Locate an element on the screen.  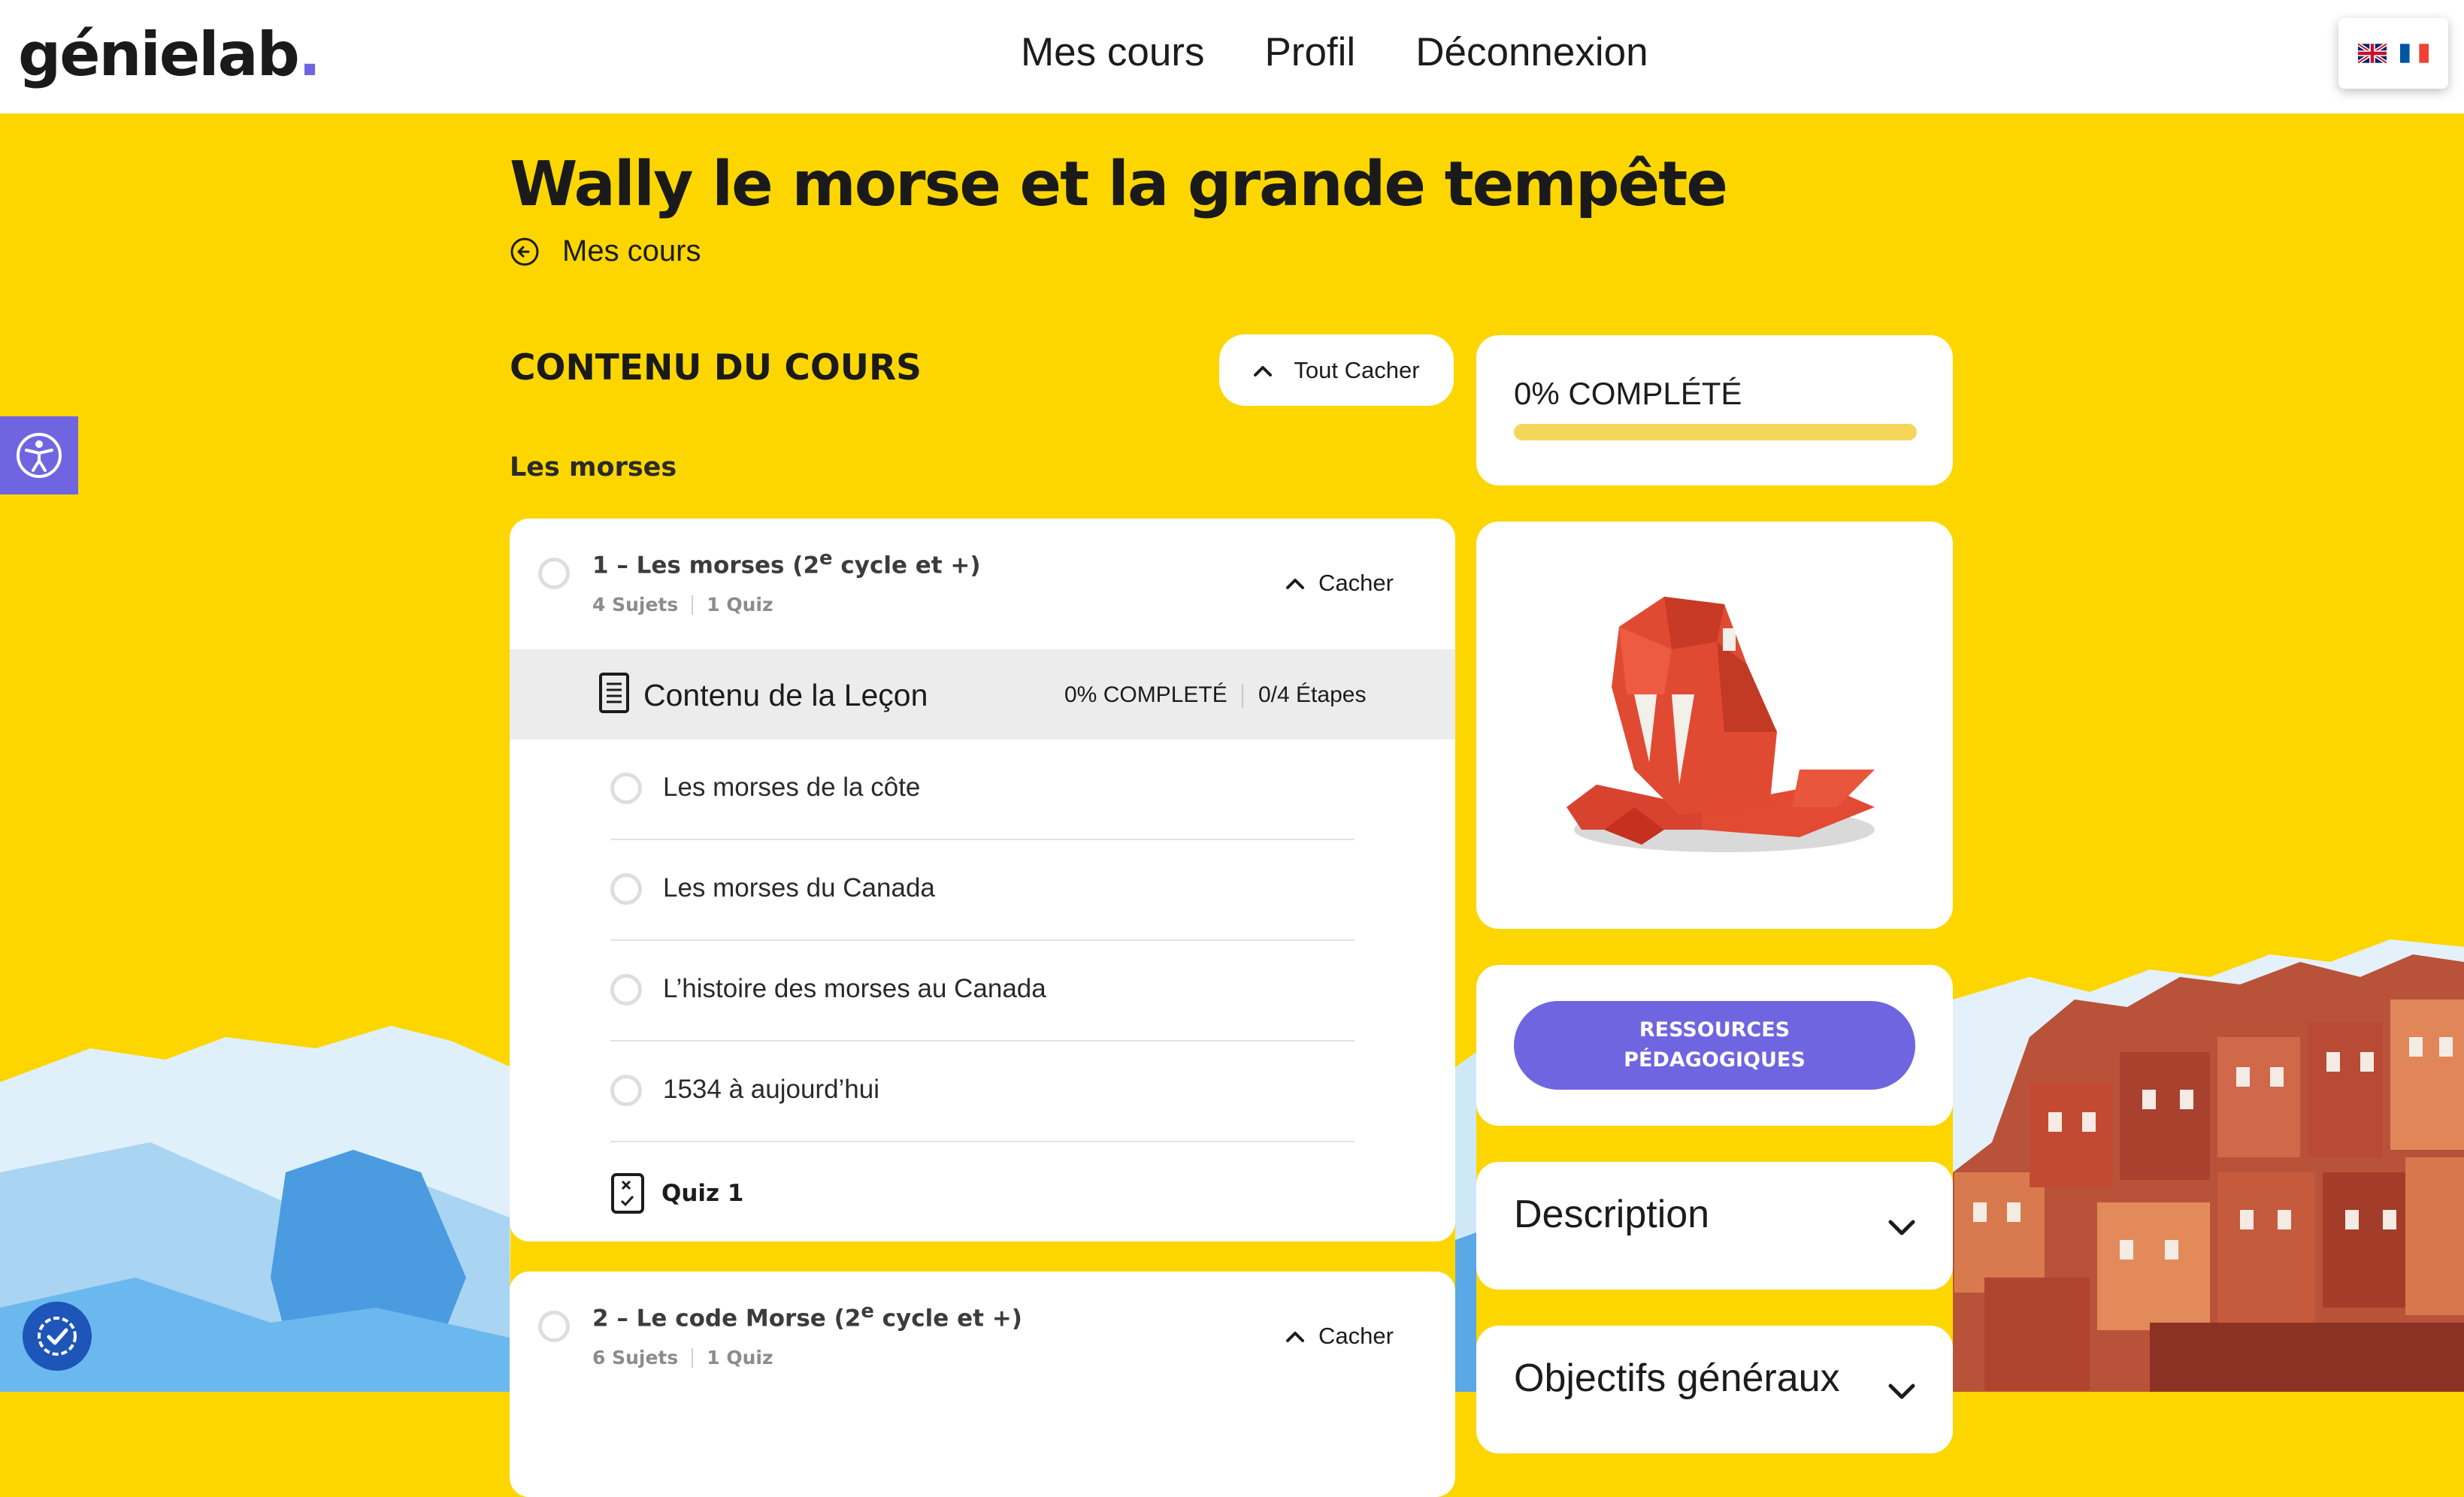
top-navigation-bar: génielab. Mes cours Profil Déconnexion is located at coordinates (1232, 56).